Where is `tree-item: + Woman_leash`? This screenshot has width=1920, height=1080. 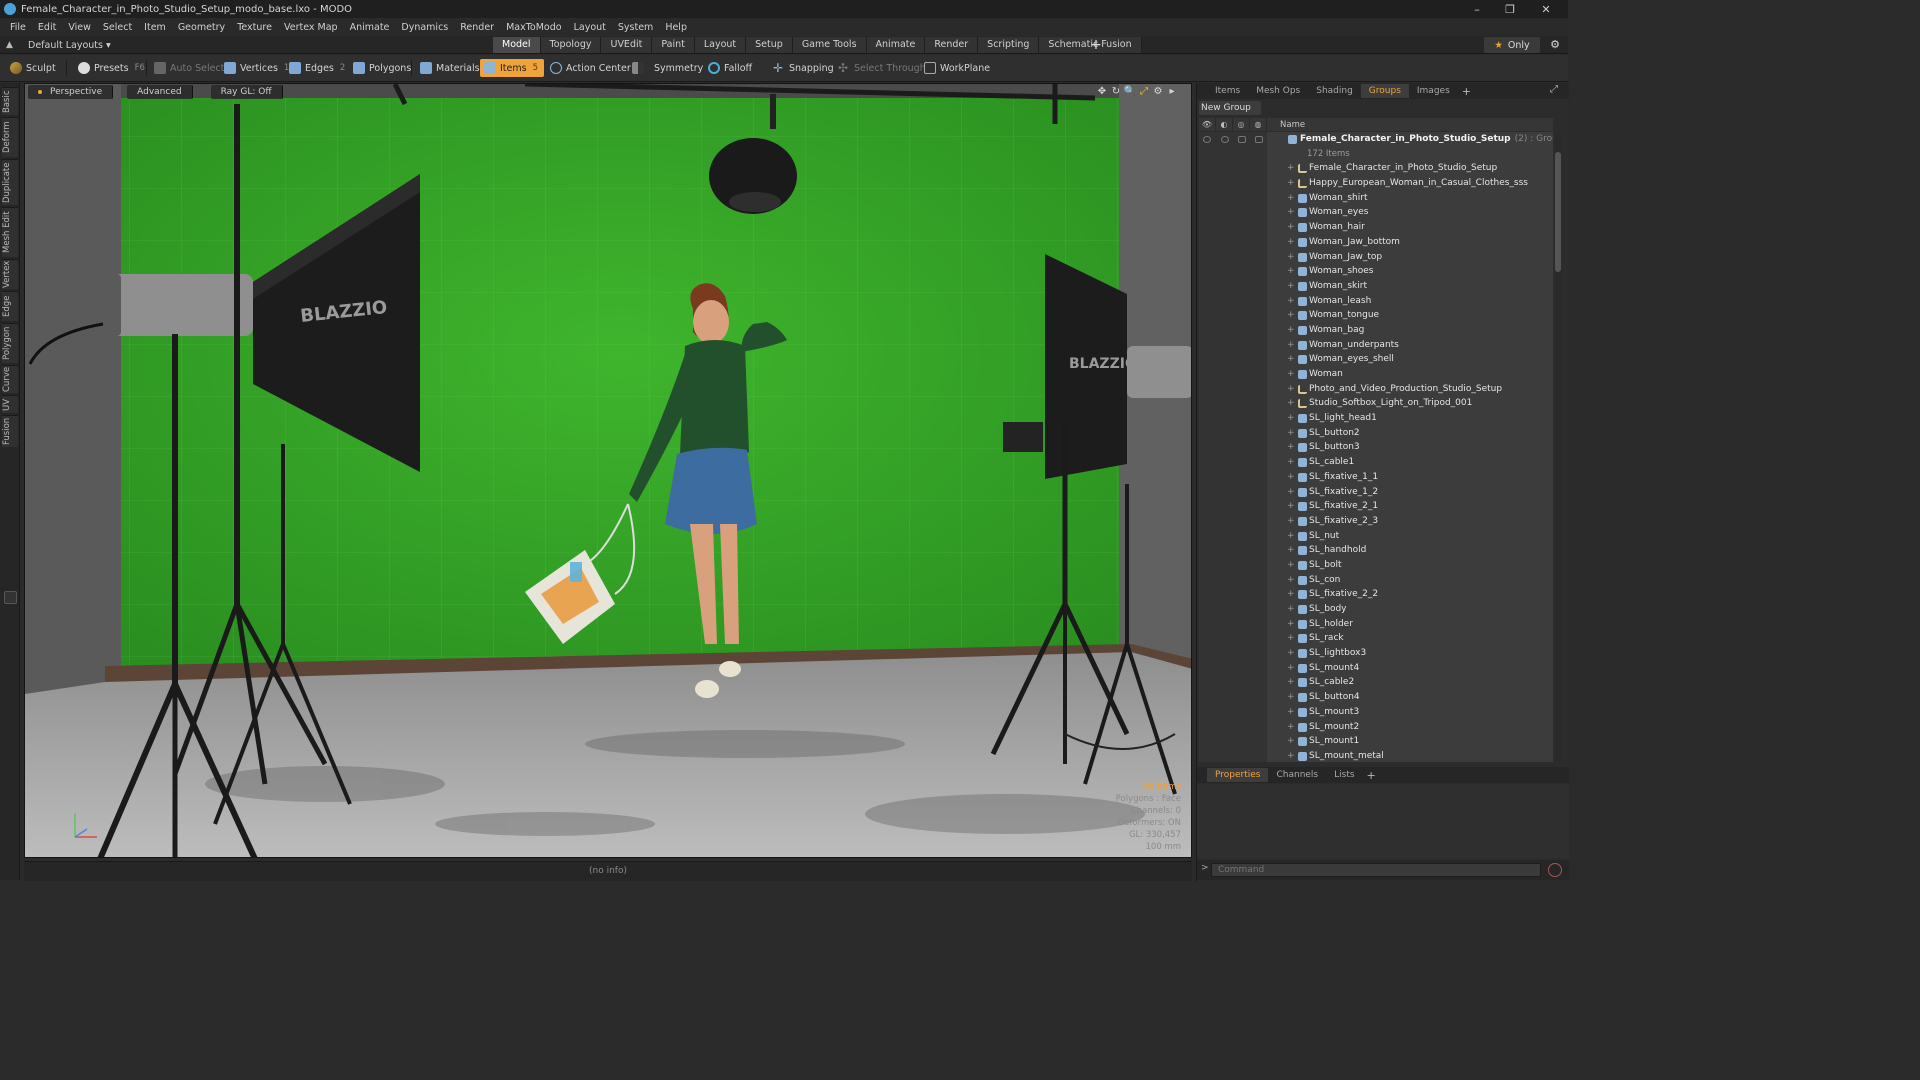 tree-item: + Woman_leash is located at coordinates (1376, 301).